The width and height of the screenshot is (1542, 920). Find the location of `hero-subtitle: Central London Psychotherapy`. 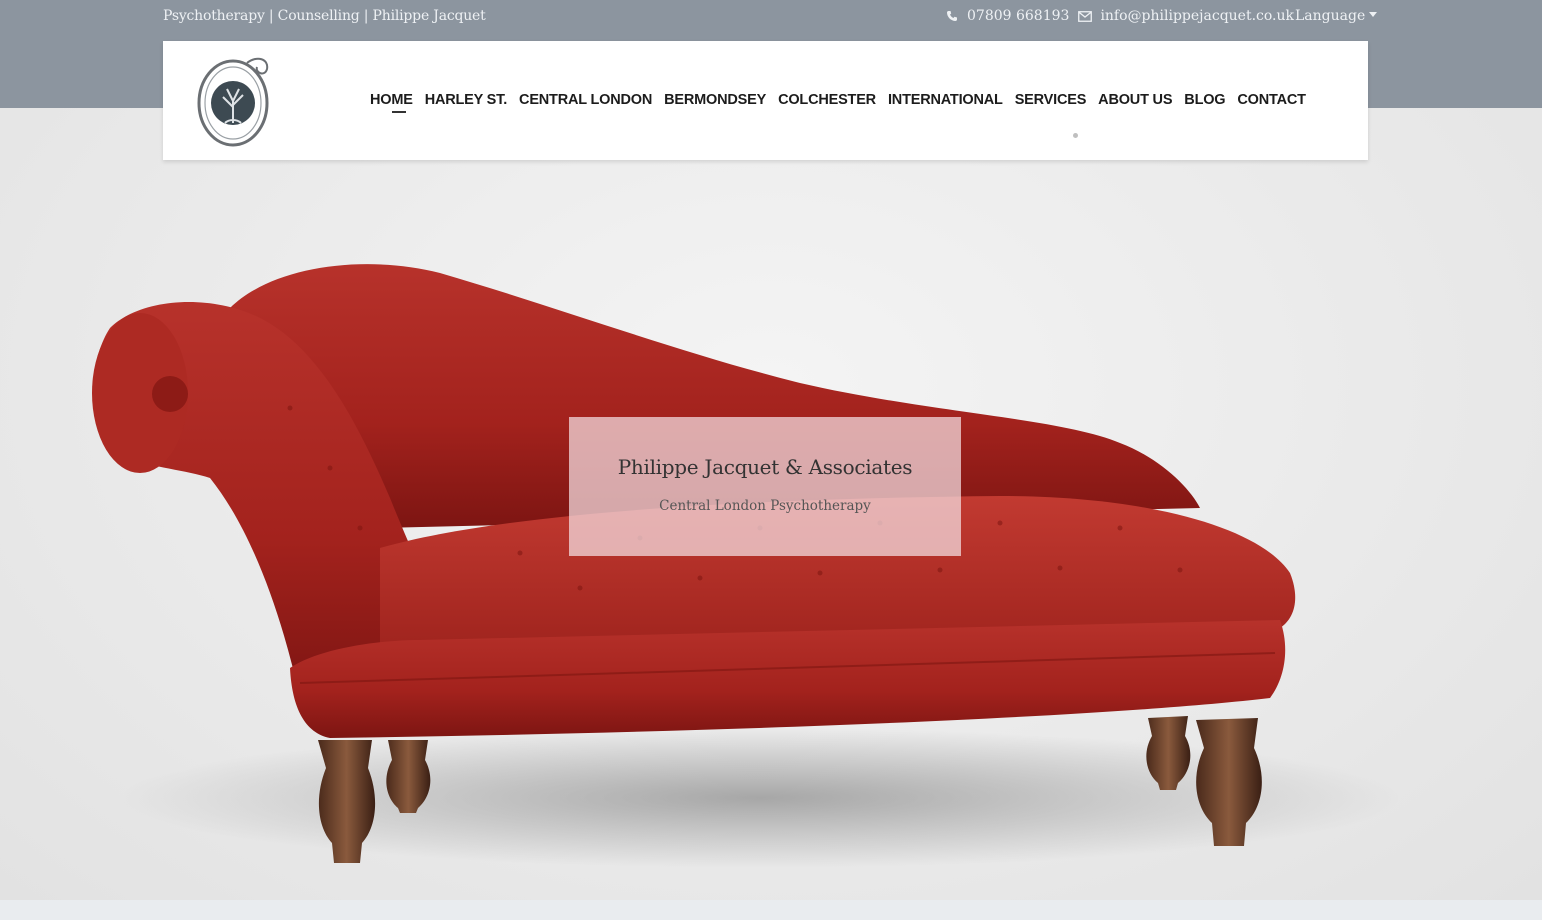

hero-subtitle: Central London Psychotherapy is located at coordinates (765, 506).